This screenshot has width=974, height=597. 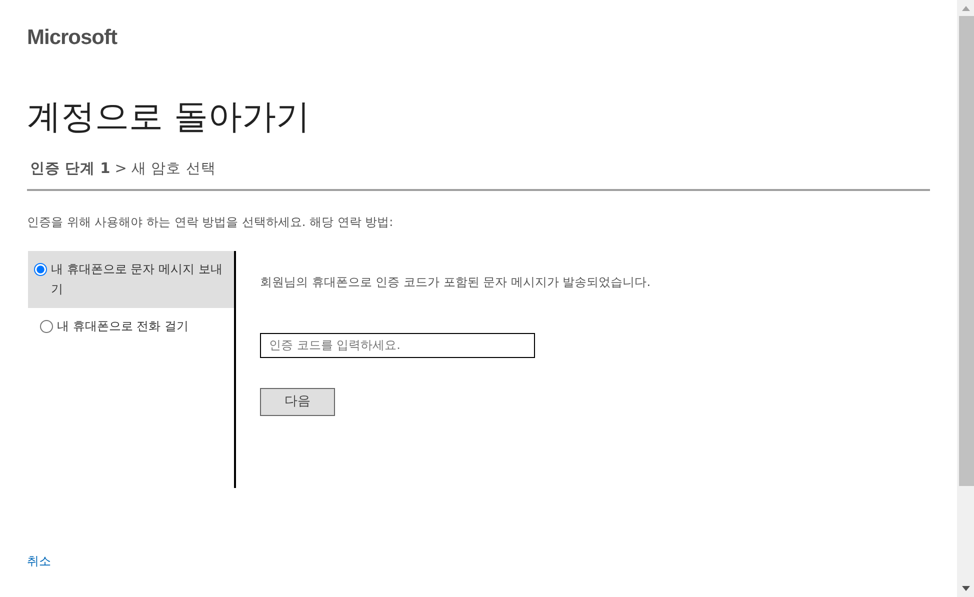 I want to click on next-button: 다음, so click(x=297, y=402).